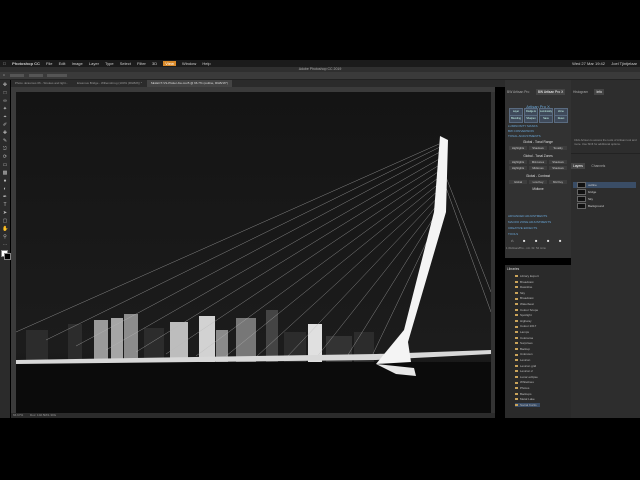 Image resolution: width=640 pixels, height=480 pixels. What do you see at coordinates (18, 415) in the screenshot?
I see `zoom-level: 66.67%` at bounding box center [18, 415].